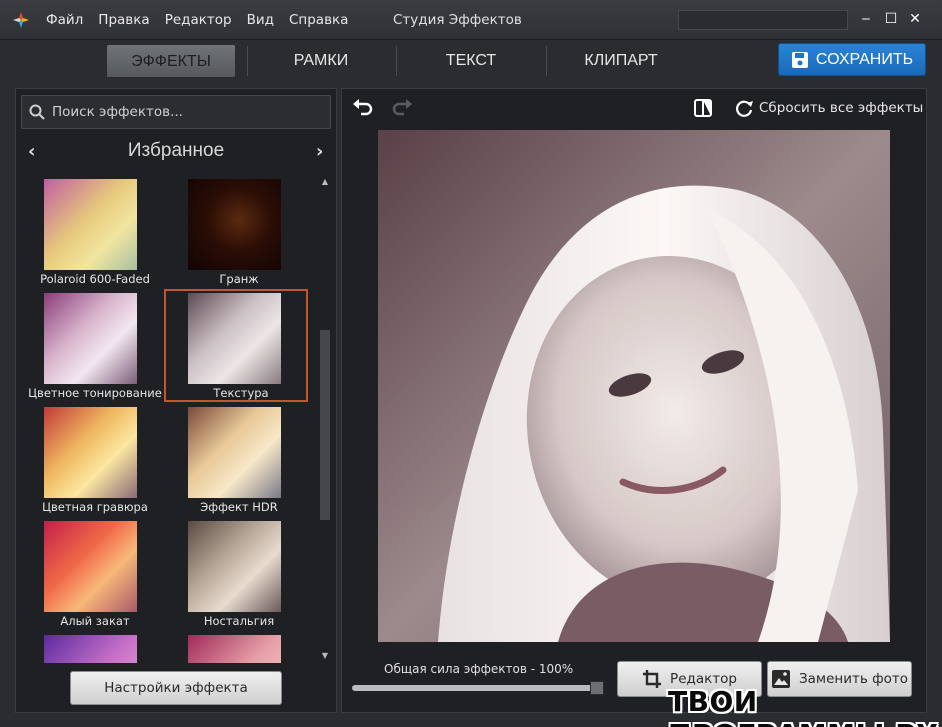 The height and width of the screenshot is (727, 942). I want to click on title-bar-field, so click(763, 20).